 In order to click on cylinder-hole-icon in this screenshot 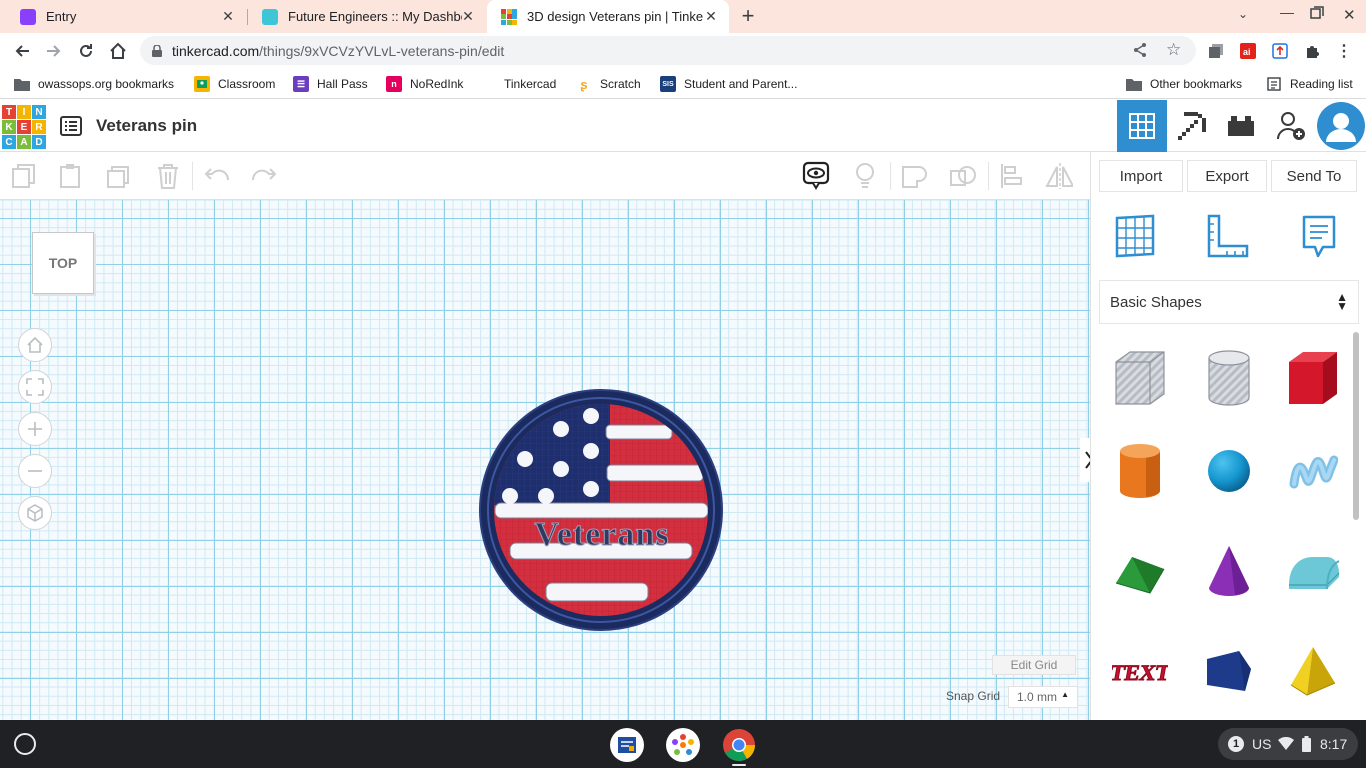, I will do `click(1229, 378)`.